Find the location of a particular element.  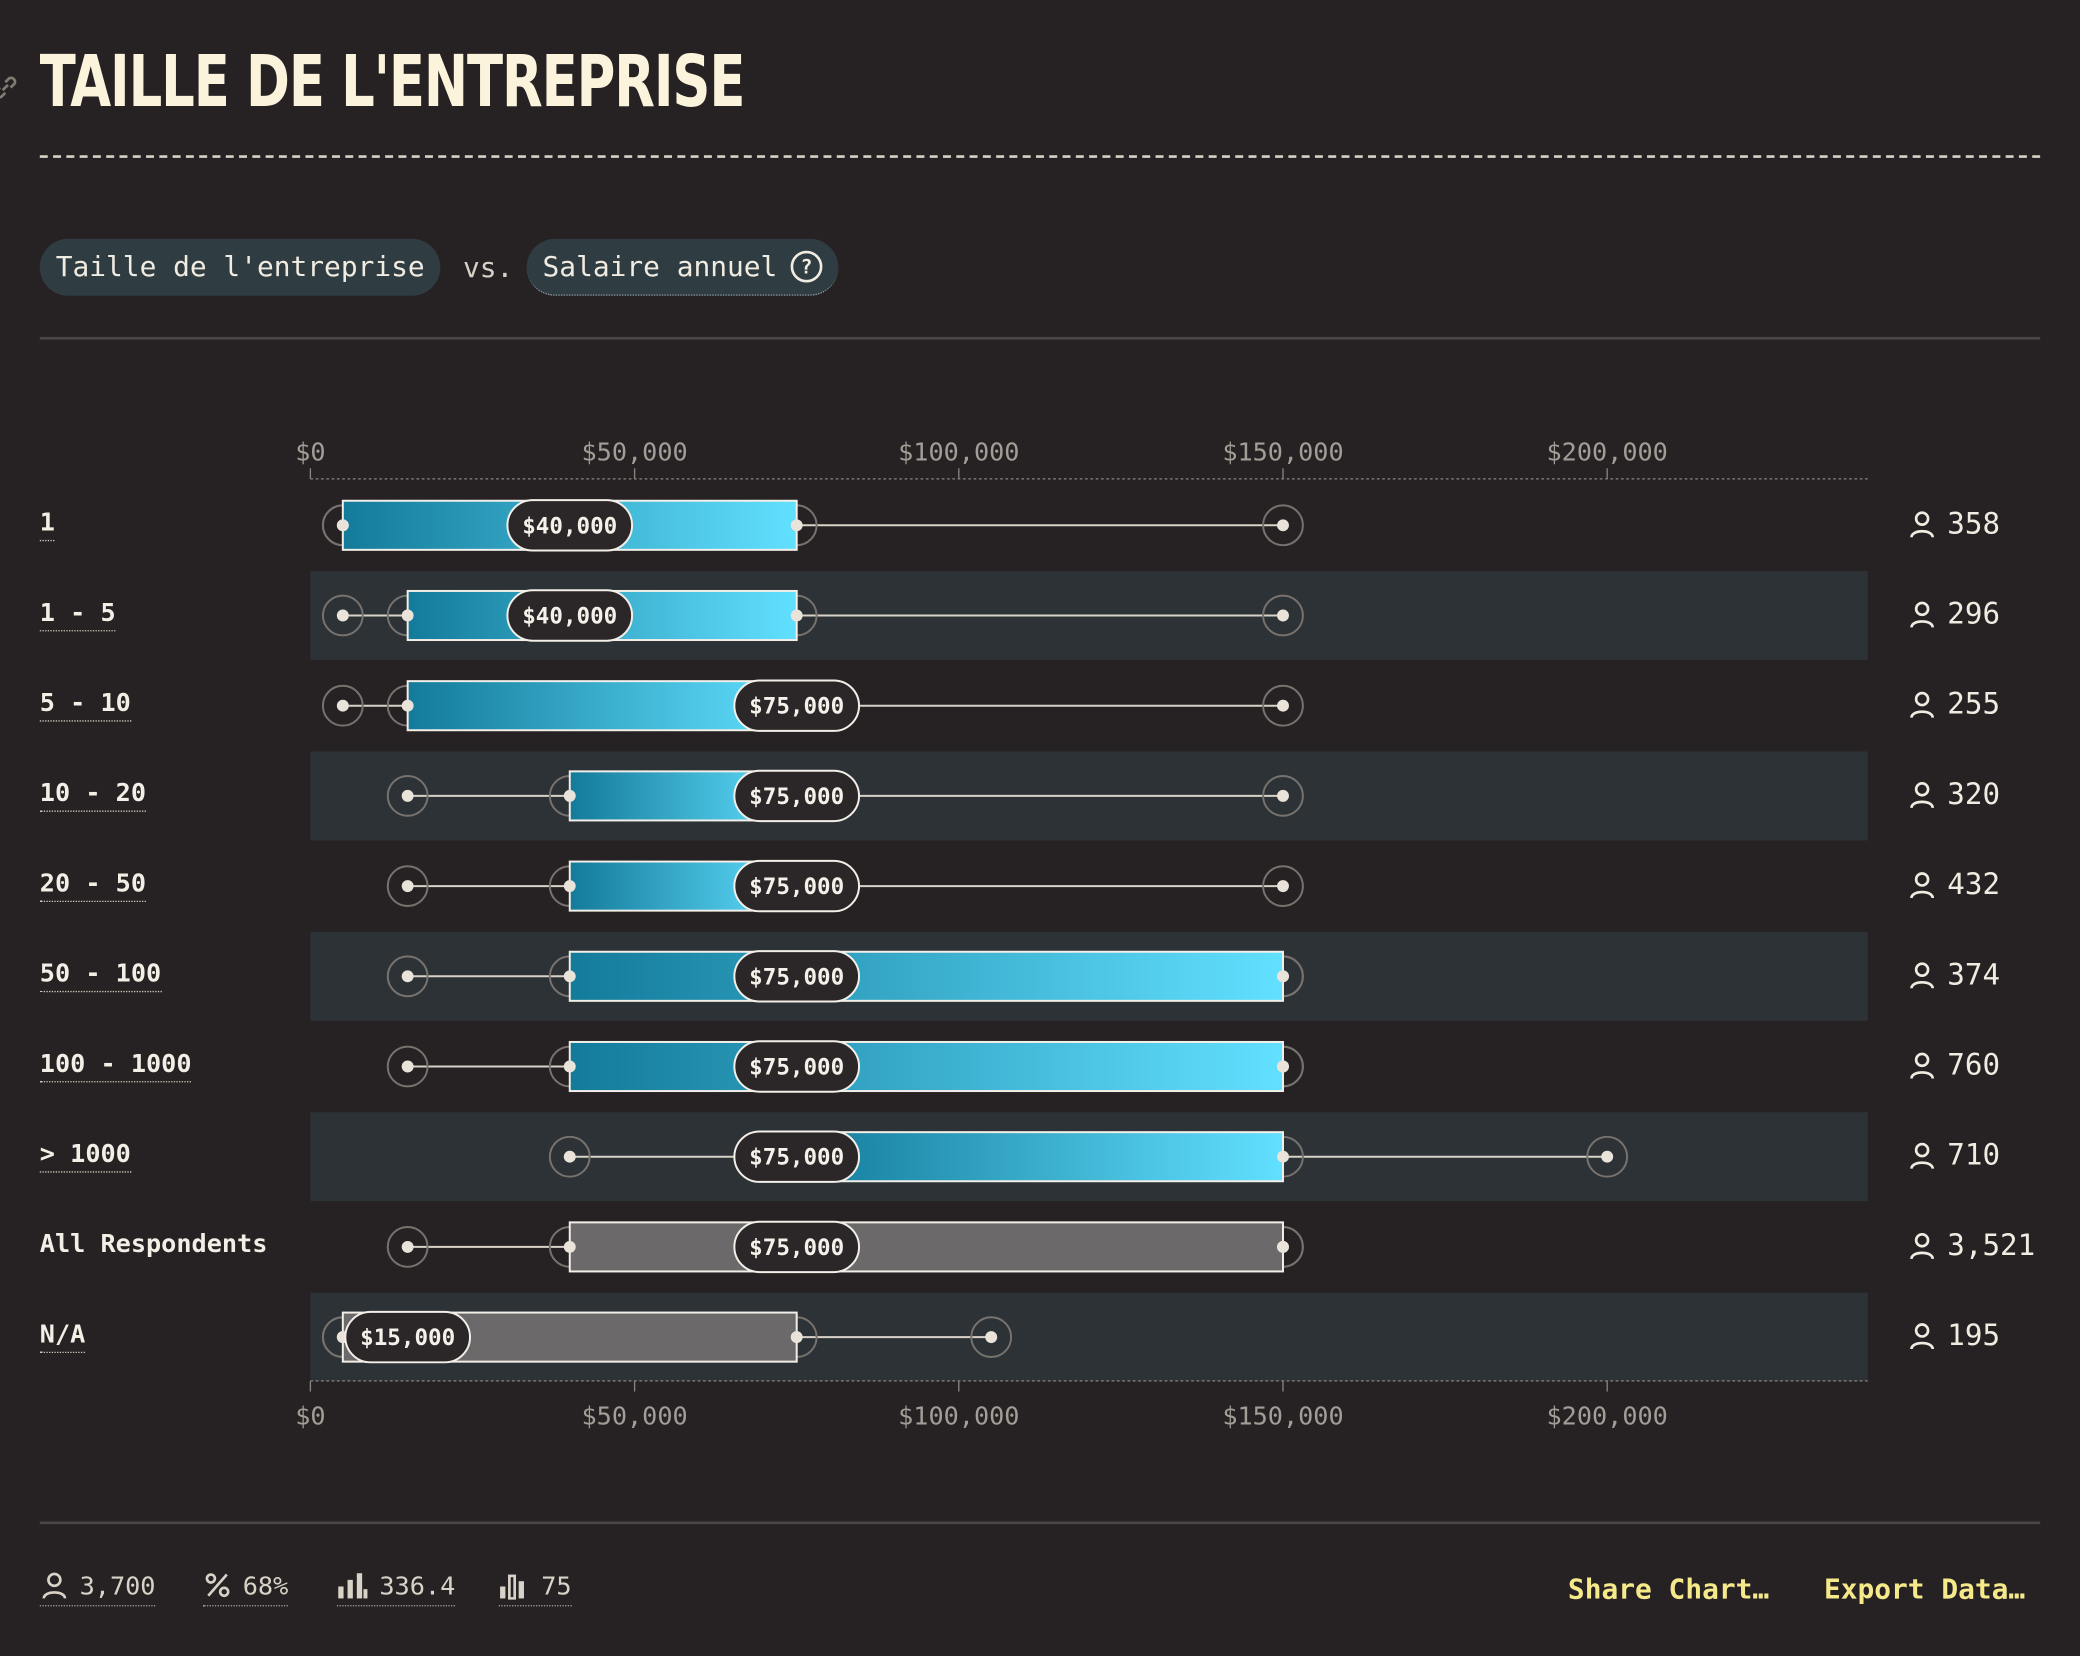

row-count-value: 710 is located at coordinates (1974, 1156).